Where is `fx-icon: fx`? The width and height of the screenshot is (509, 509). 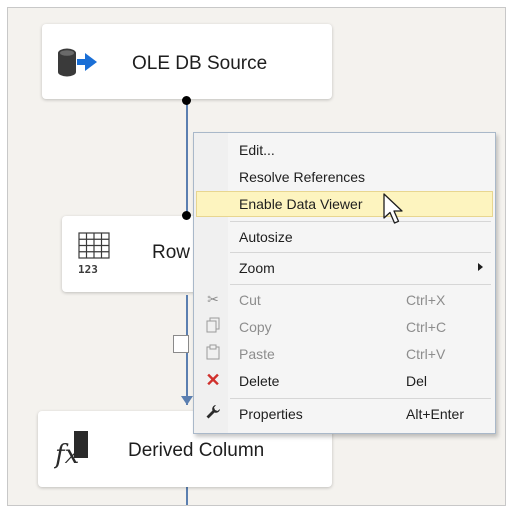
fx-icon: fx is located at coordinates (72, 449).